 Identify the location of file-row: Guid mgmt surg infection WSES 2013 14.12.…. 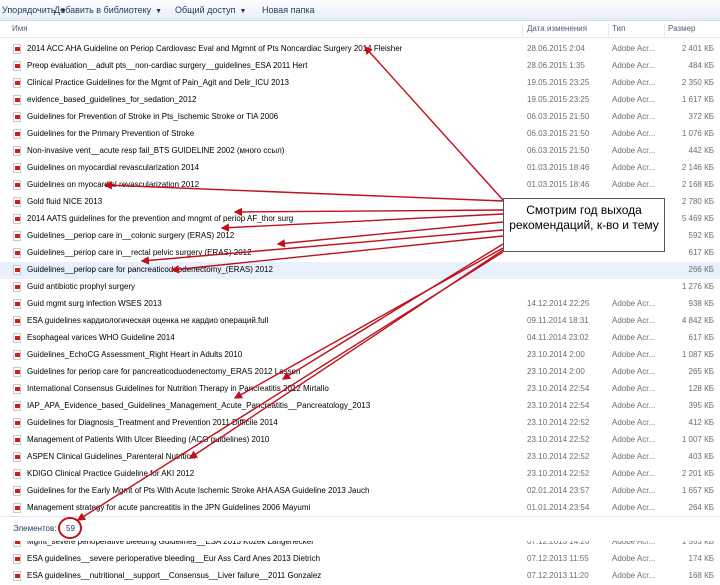
(360, 304).